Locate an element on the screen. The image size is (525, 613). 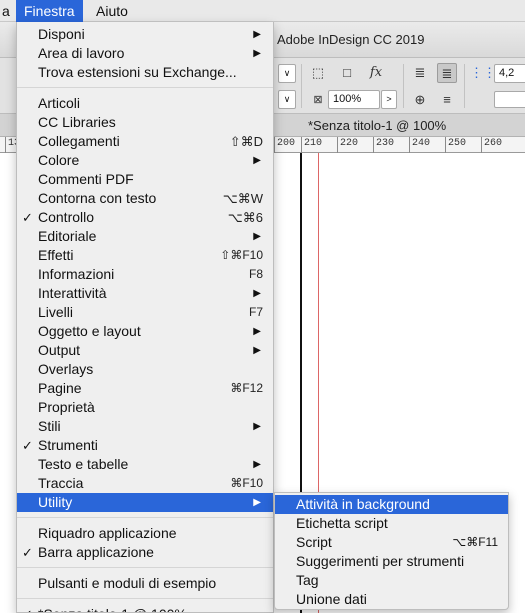
effects-icon: fx is located at coordinates (376, 73).